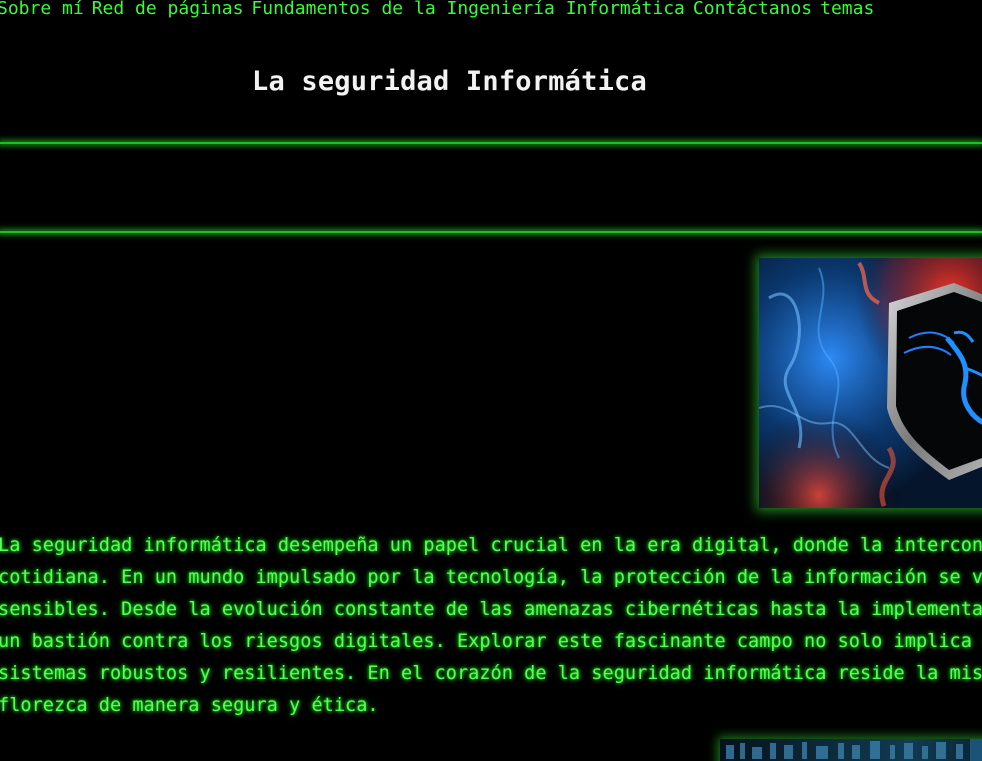 Image resolution: width=982 pixels, height=761 pixels. I want to click on nav-link-sobre-mi: Sobre mí, so click(42, 9).